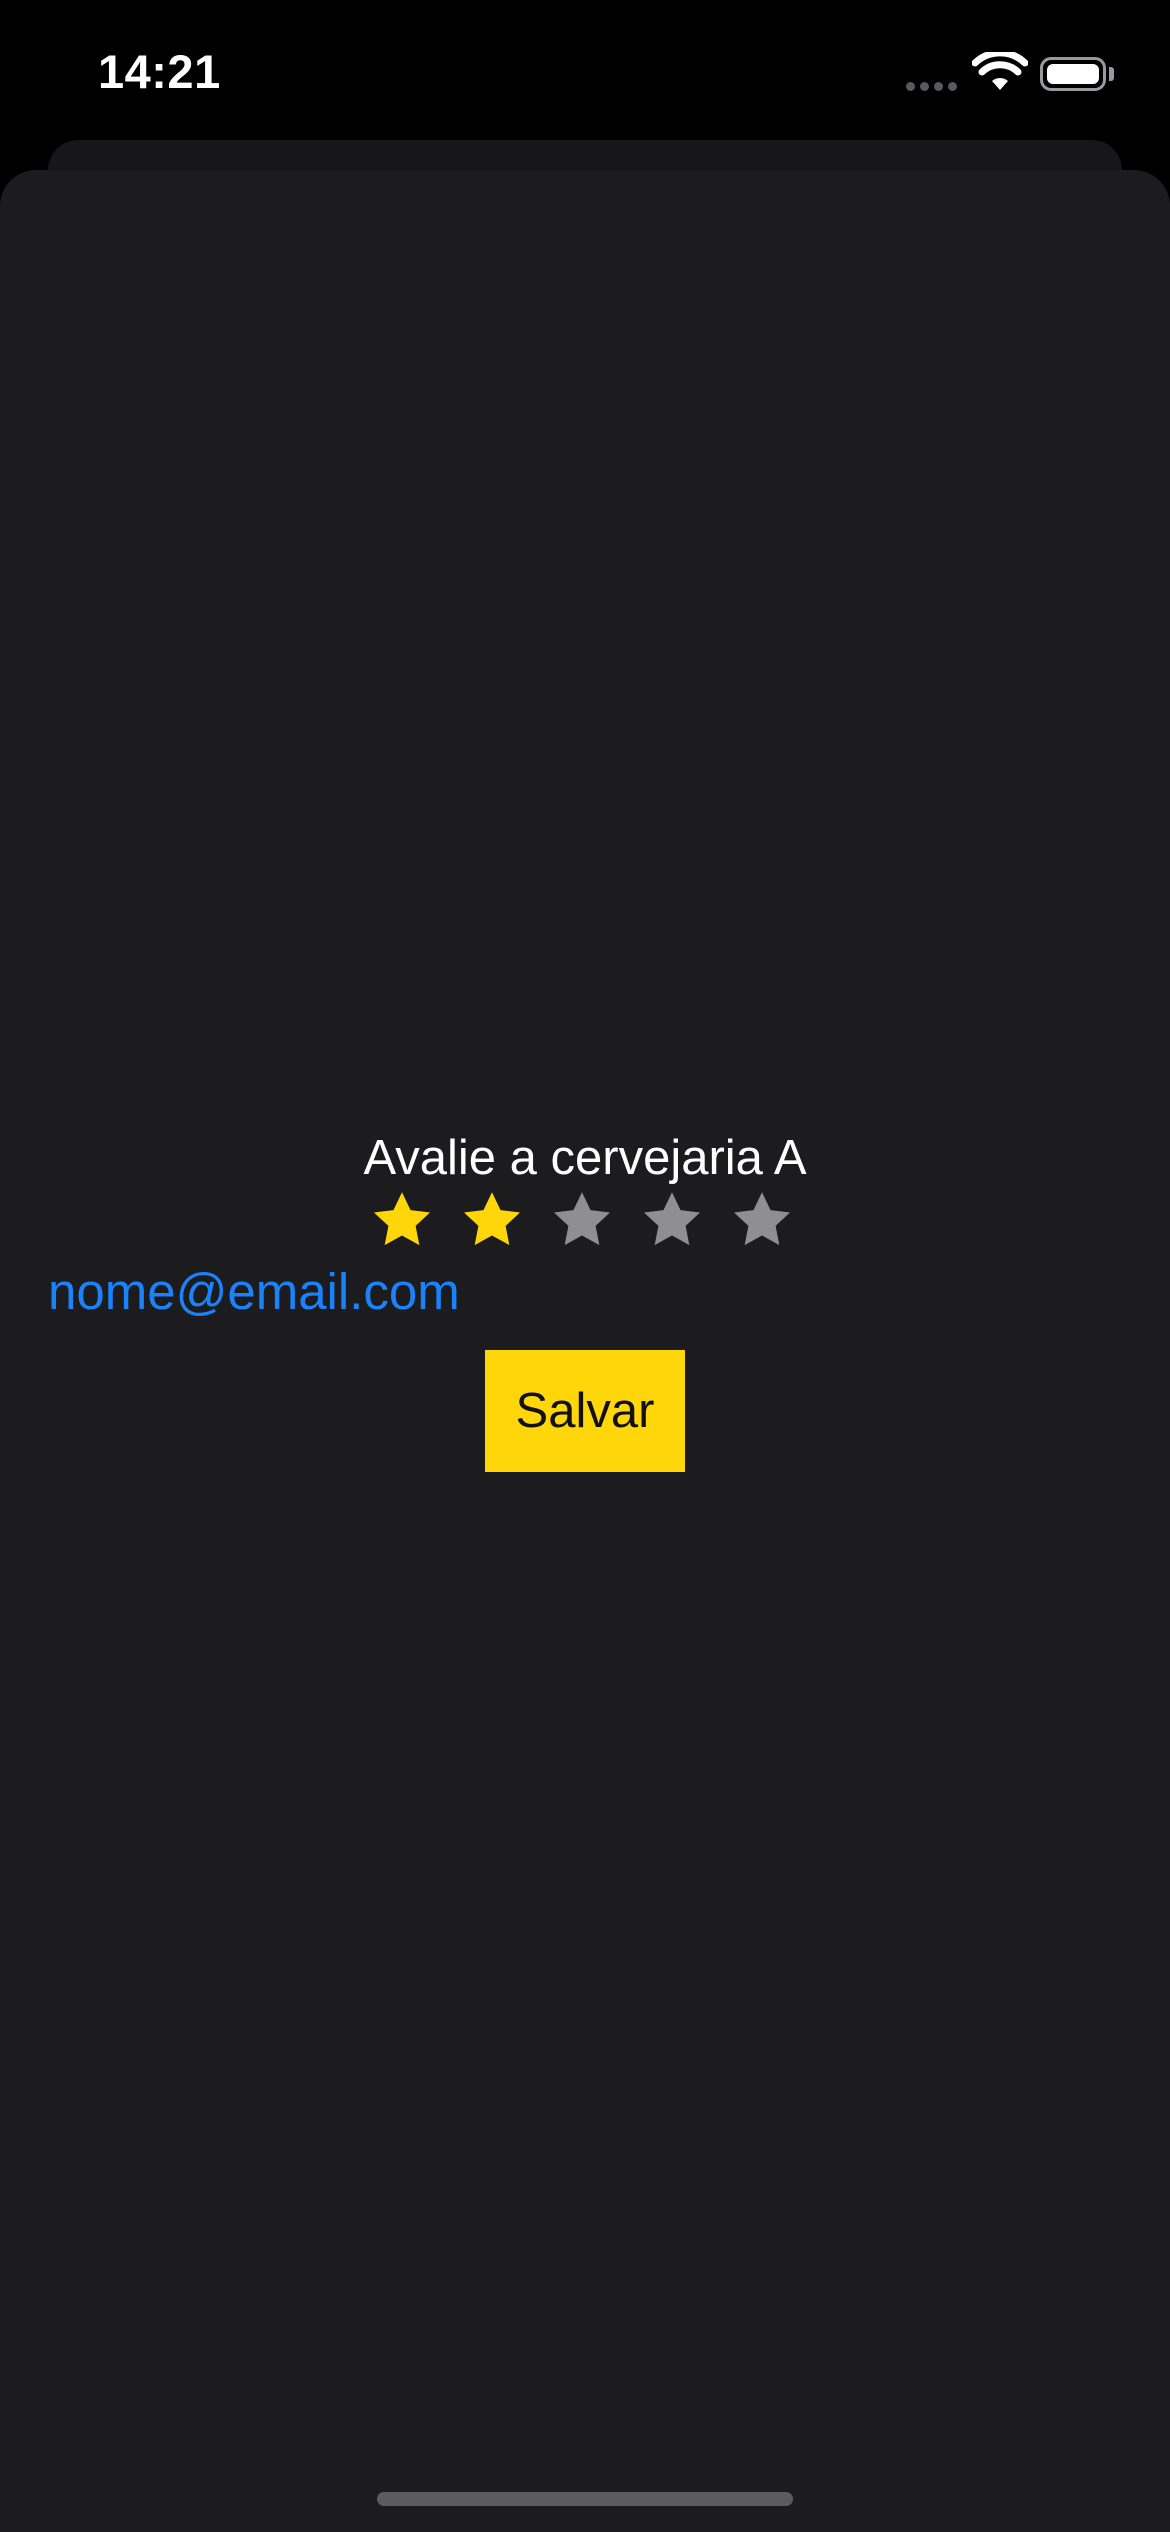 The height and width of the screenshot is (2532, 1170). Describe the element at coordinates (159, 71) in the screenshot. I see `status-time: 14:21` at that location.